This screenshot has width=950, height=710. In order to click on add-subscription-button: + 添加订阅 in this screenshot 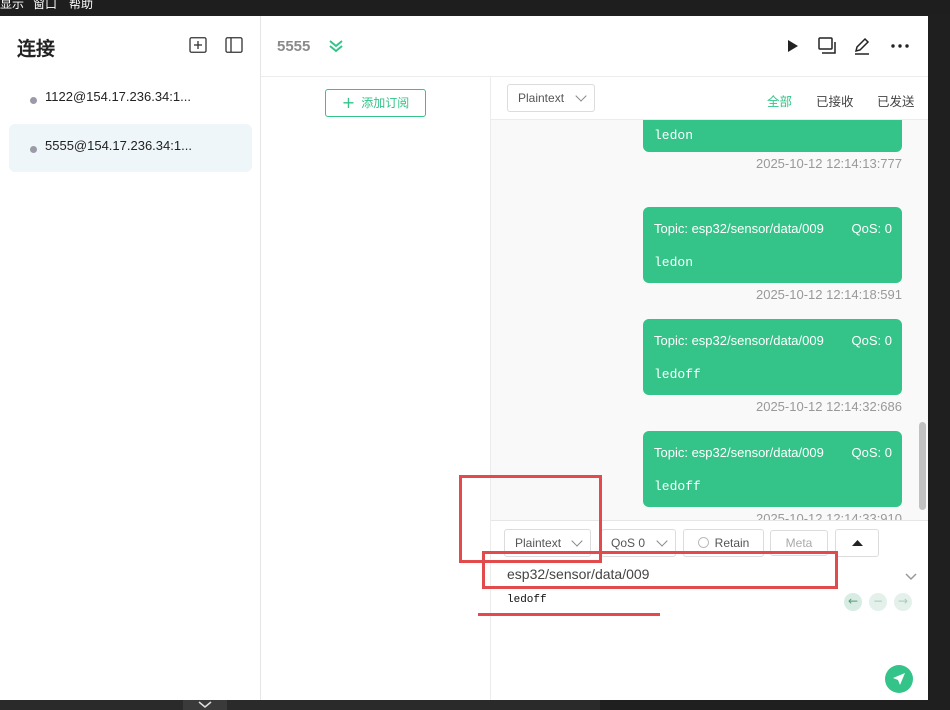, I will do `click(375, 103)`.